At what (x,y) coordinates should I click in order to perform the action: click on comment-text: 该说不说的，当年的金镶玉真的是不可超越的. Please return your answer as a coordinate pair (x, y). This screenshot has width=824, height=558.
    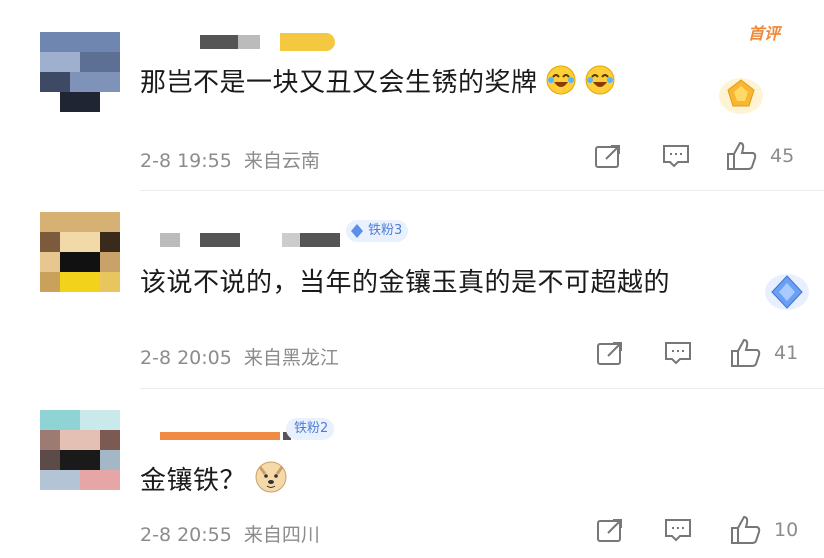
    Looking at the image, I should click on (405, 280).